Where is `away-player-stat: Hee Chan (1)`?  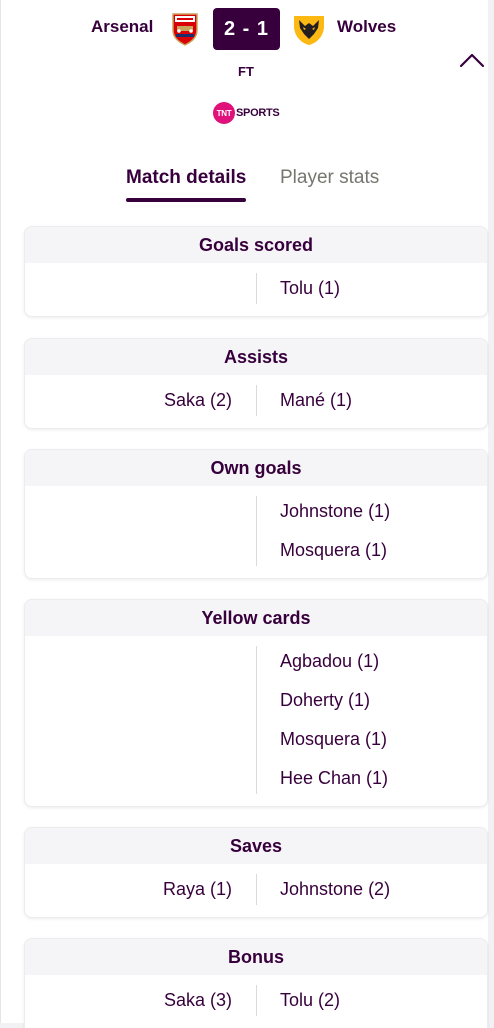 away-player-stat: Hee Chan (1) is located at coordinates (334, 778).